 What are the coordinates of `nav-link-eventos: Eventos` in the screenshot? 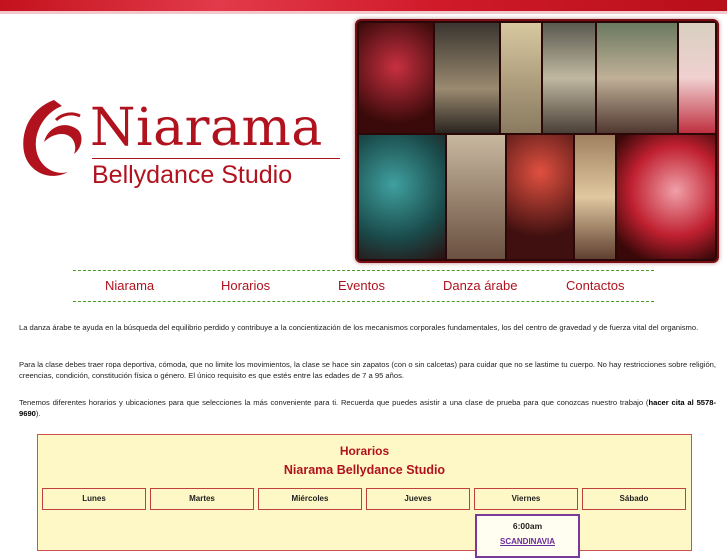 It's located at (361, 285).